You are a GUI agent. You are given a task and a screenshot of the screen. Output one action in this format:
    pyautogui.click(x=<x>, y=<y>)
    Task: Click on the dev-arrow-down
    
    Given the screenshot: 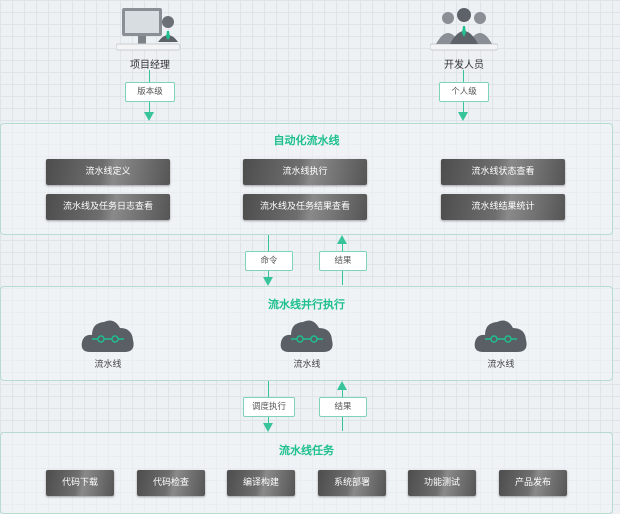 What is the action you would take?
    pyautogui.click(x=463, y=116)
    